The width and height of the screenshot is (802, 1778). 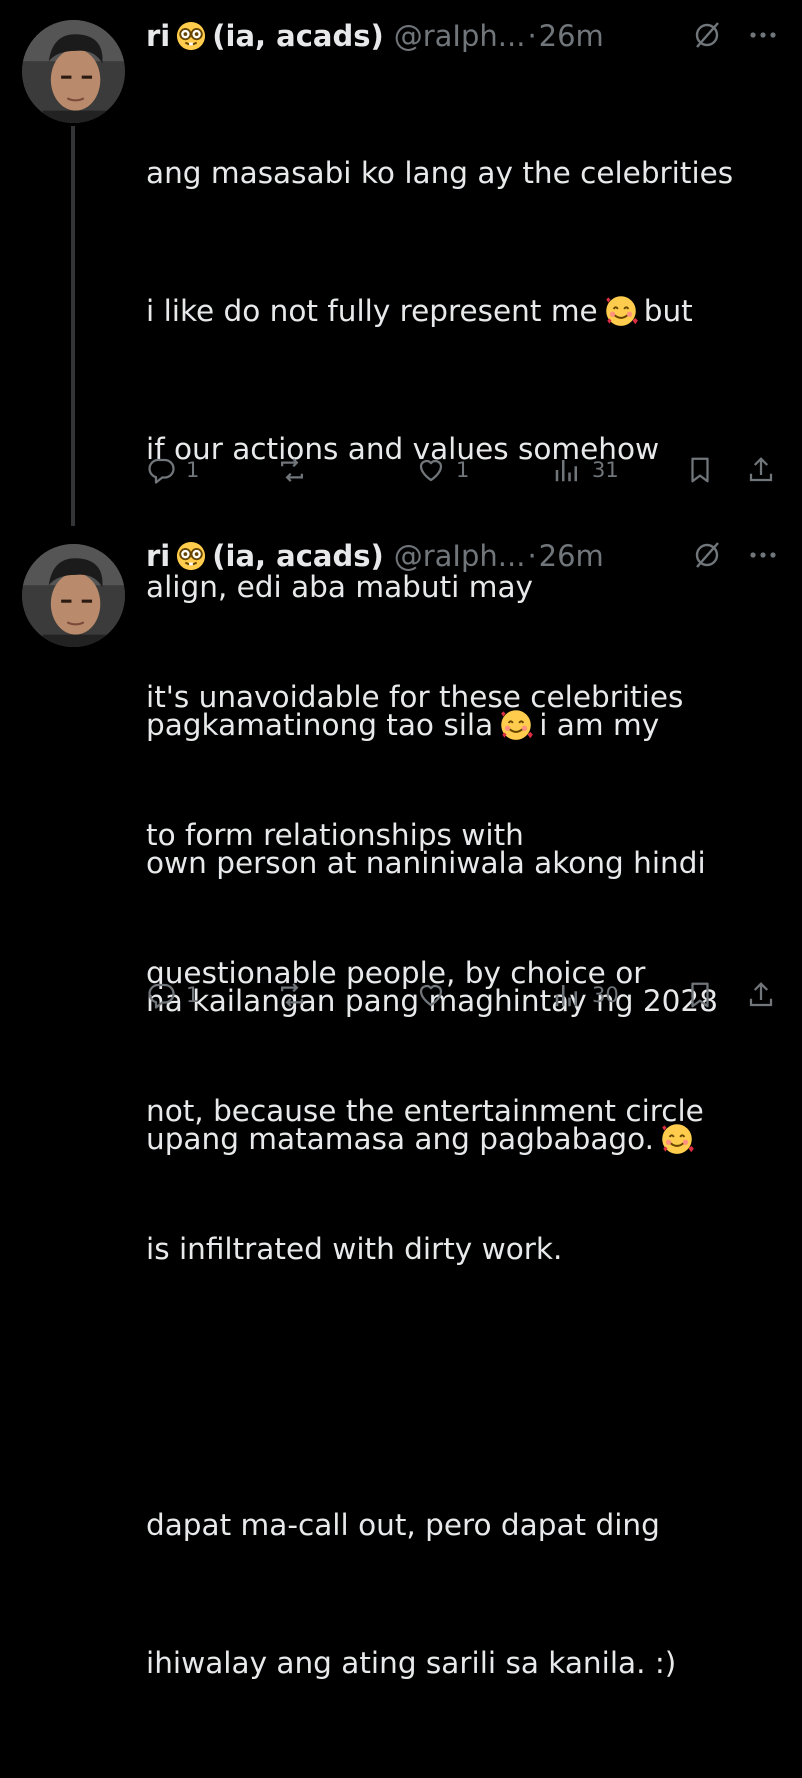 I want to click on tweet-line, so click(x=466, y=1387).